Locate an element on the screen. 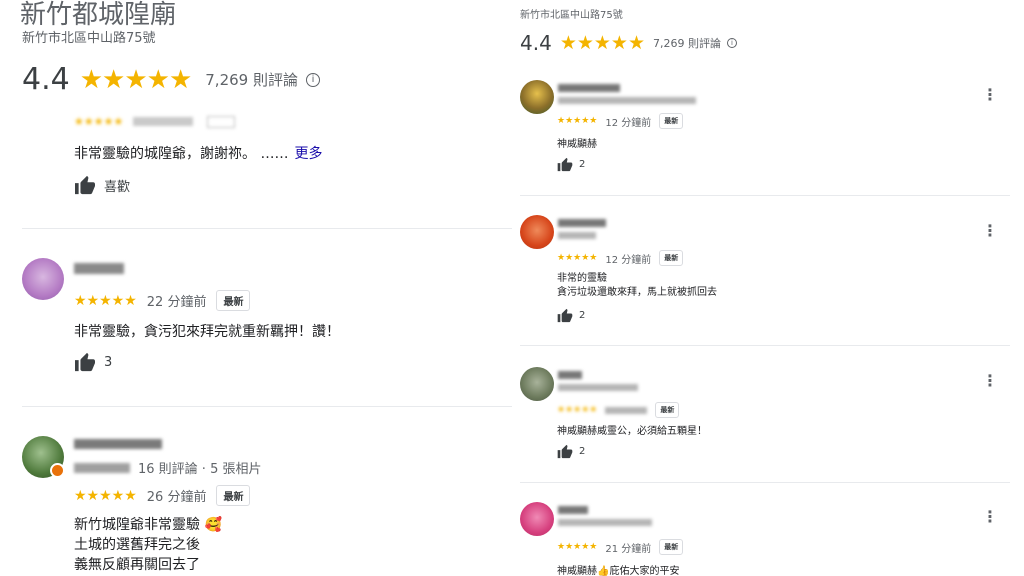 This screenshot has height=576, width=1024. review-line: 新竹城隍爺非常靈驗 🥰 is located at coordinates (148, 525).